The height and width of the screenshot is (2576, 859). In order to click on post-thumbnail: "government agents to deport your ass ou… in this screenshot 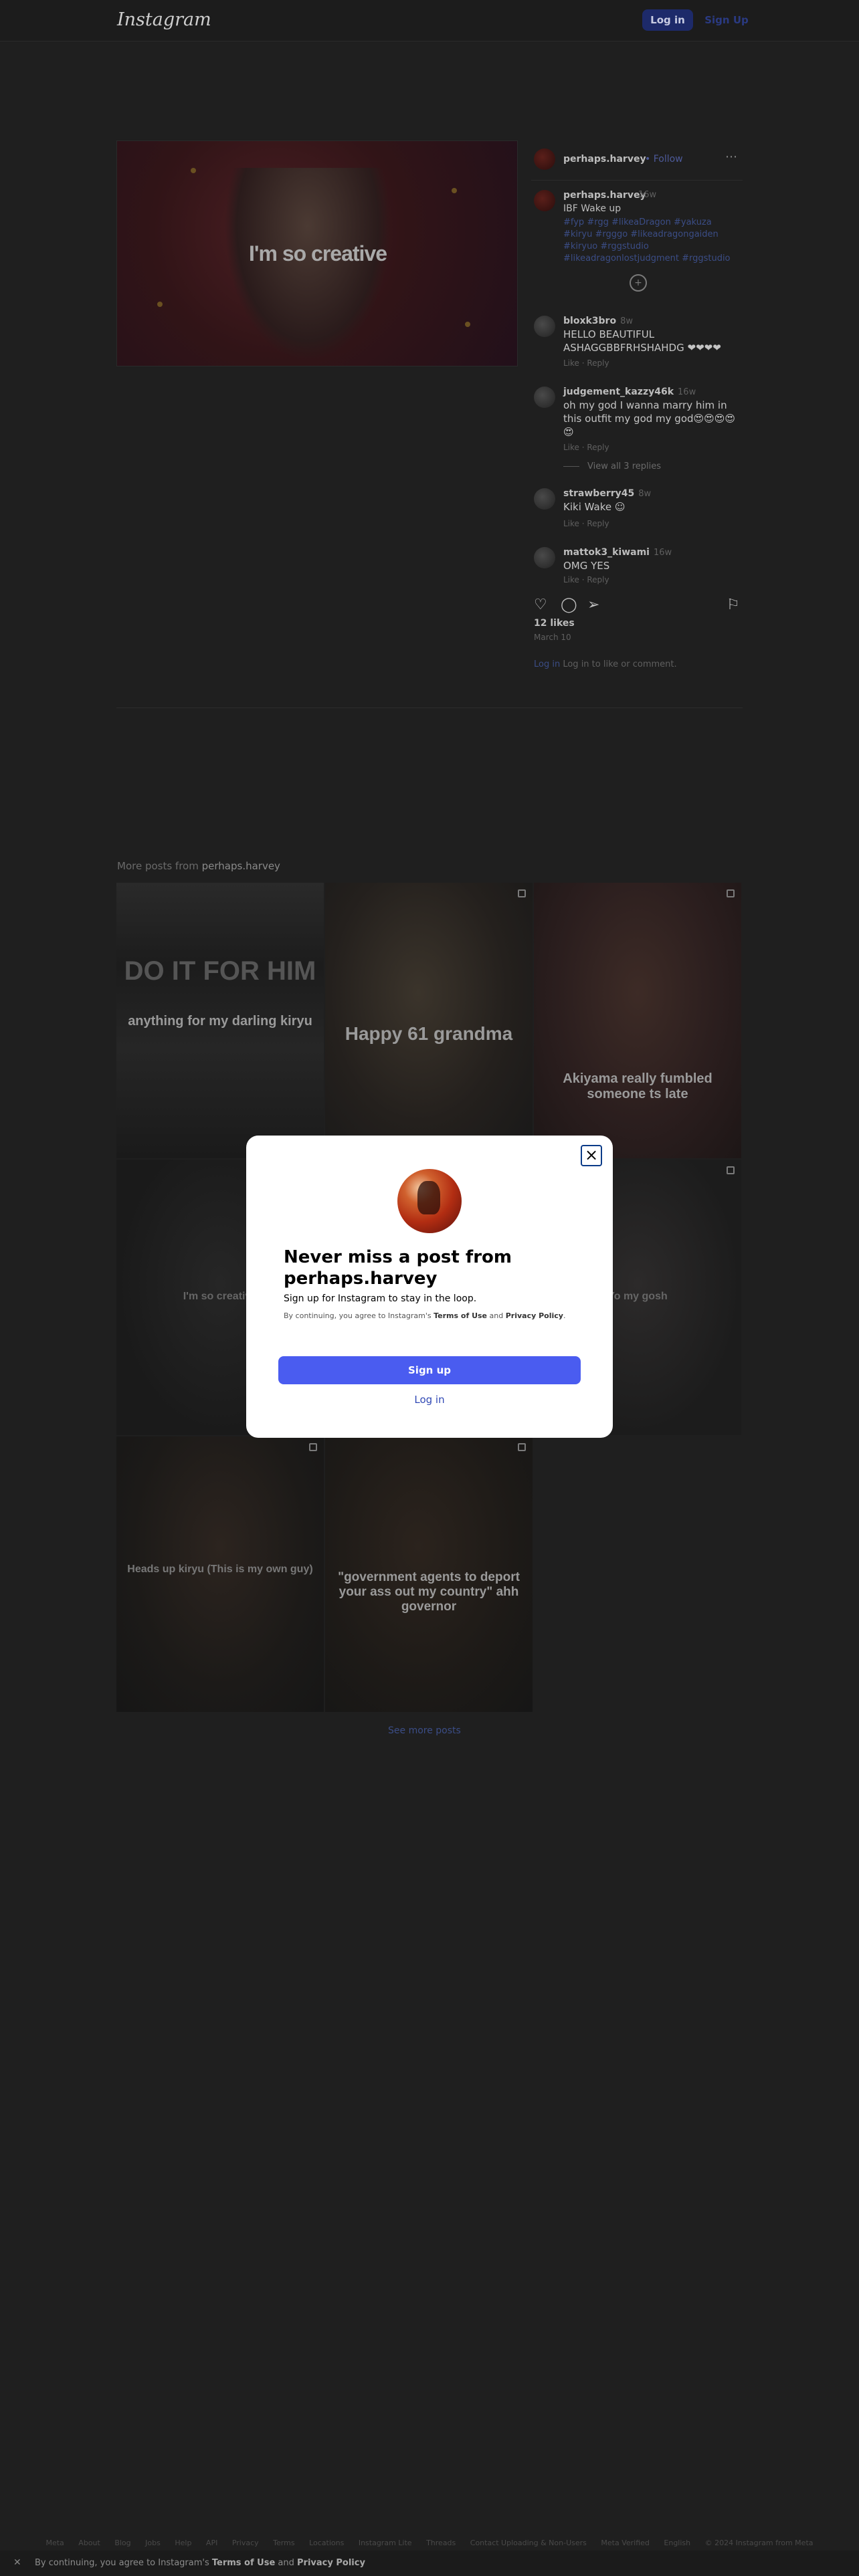, I will do `click(429, 1574)`.